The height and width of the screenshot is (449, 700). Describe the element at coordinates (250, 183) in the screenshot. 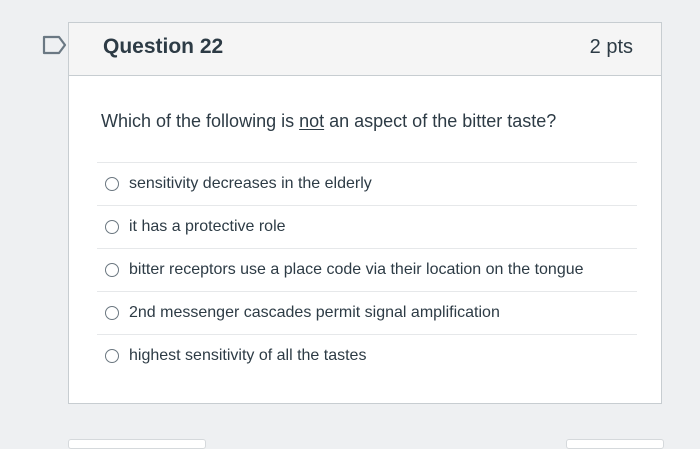

I see `answer-label: sensitivity decreases in the elderly` at that location.